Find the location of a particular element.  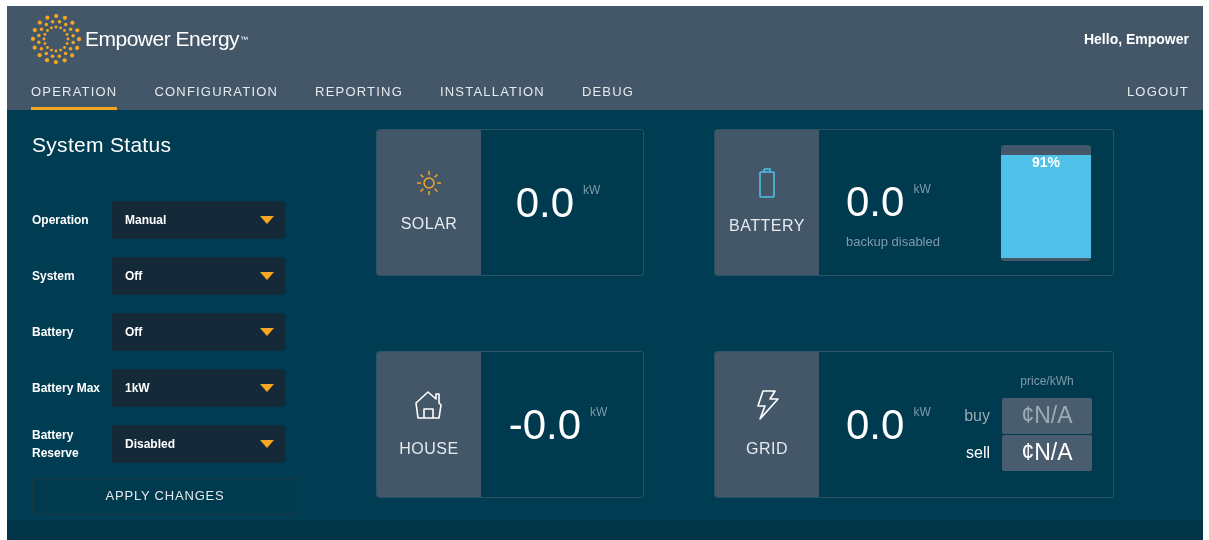

setting-label: Operation is located at coordinates (61, 220).